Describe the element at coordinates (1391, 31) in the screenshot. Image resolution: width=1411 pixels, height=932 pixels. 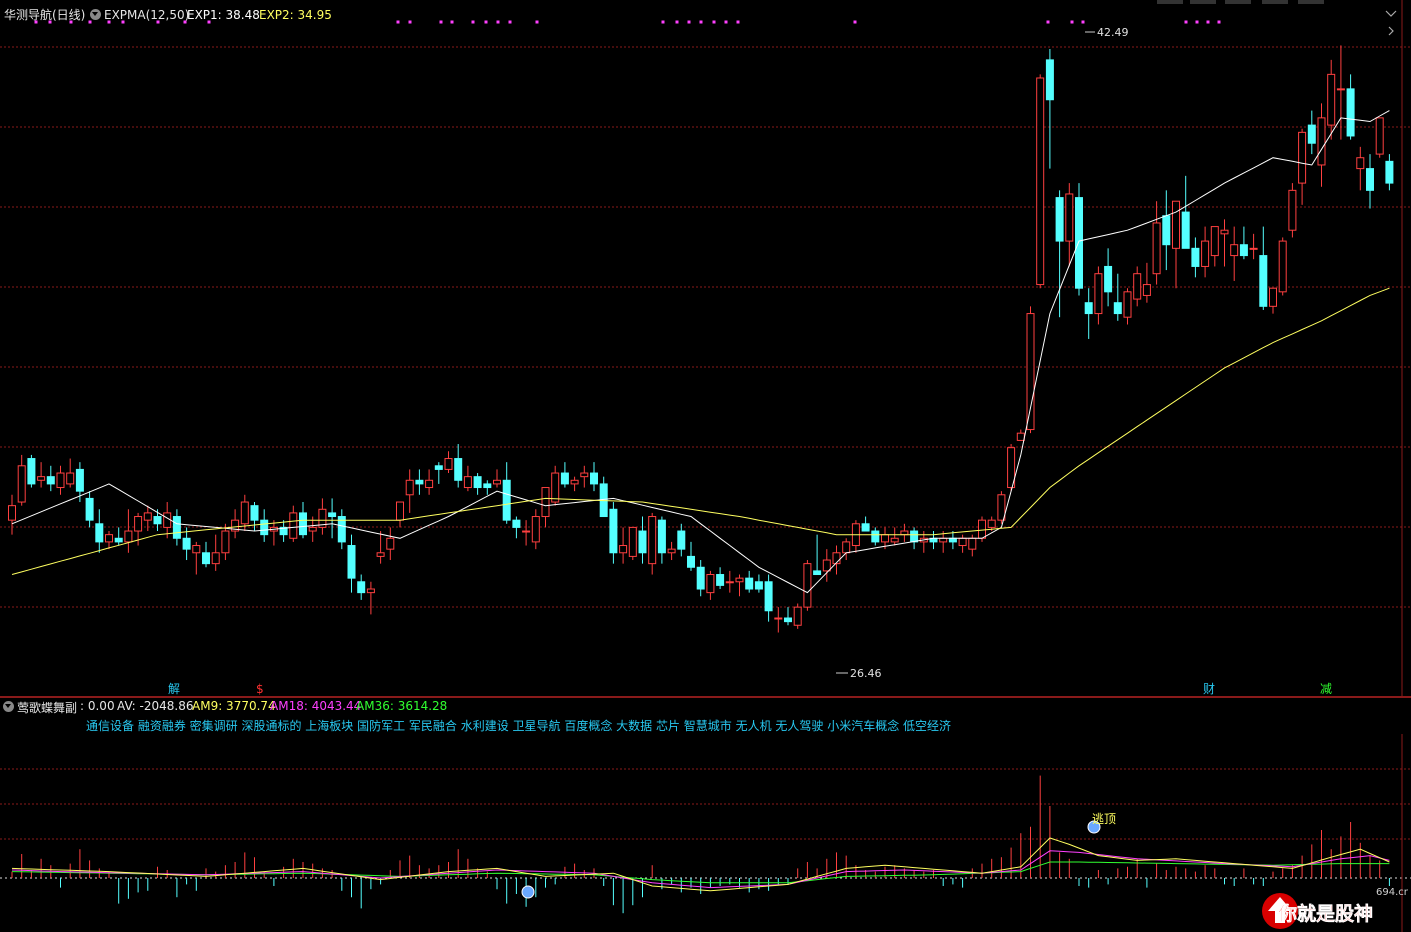
I see `scroll-right-icon` at that location.